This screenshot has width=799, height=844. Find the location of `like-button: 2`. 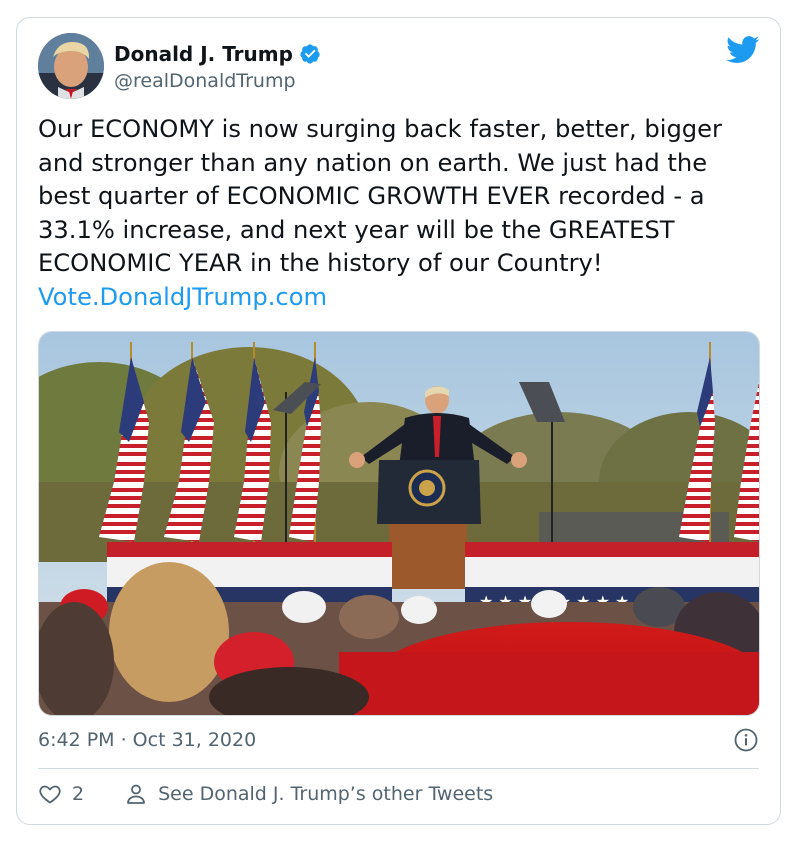

like-button: 2 is located at coordinates (61, 794).